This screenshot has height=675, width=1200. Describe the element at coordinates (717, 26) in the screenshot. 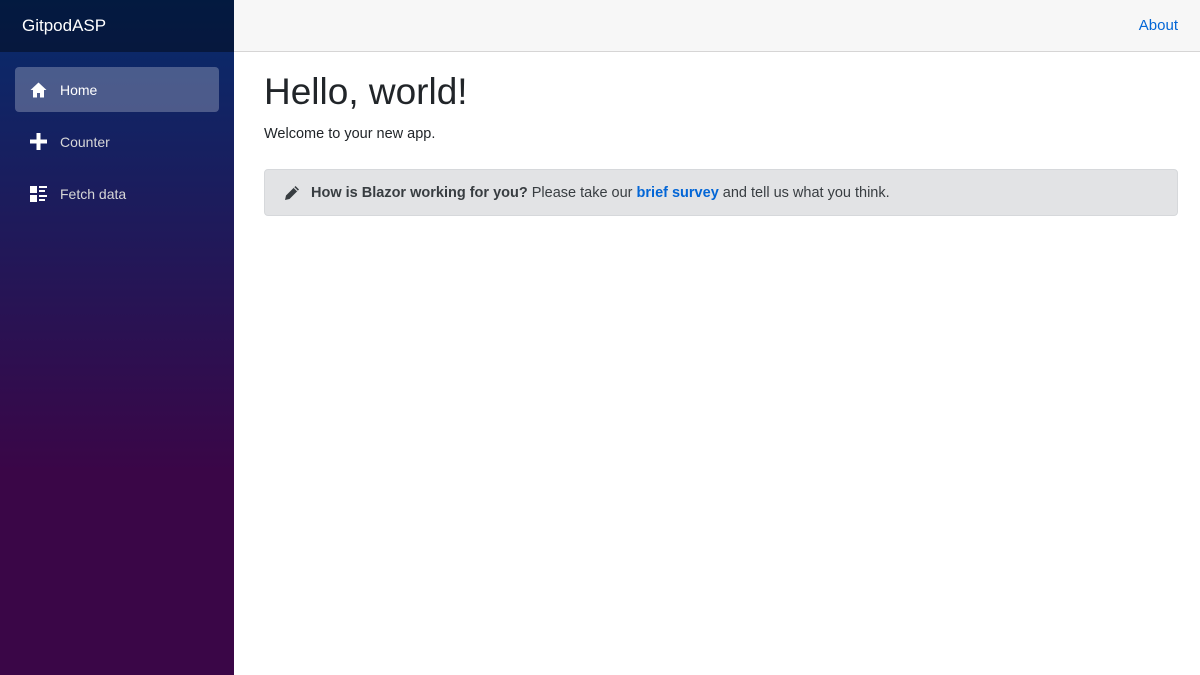

I see `top-row: About` at that location.